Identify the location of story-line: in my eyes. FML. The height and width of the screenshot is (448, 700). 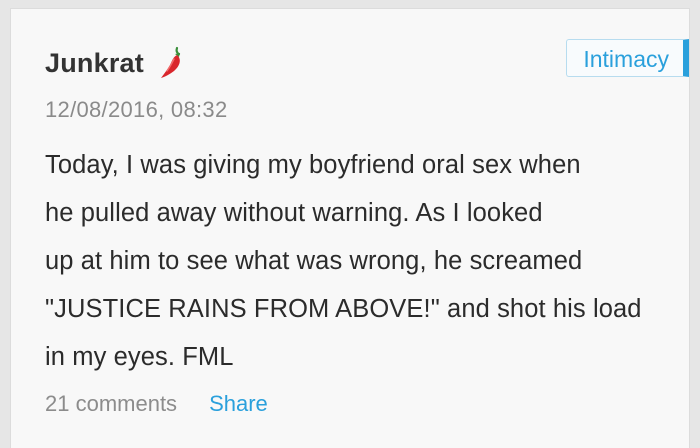
(139, 357).